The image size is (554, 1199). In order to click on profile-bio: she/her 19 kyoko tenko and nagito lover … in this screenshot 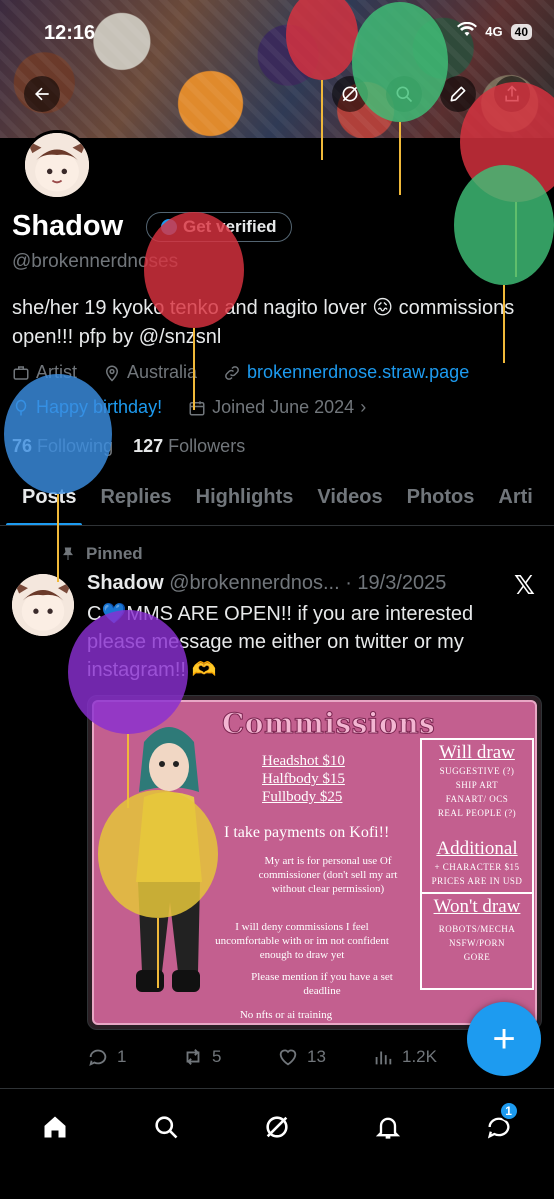, I will do `click(263, 322)`.